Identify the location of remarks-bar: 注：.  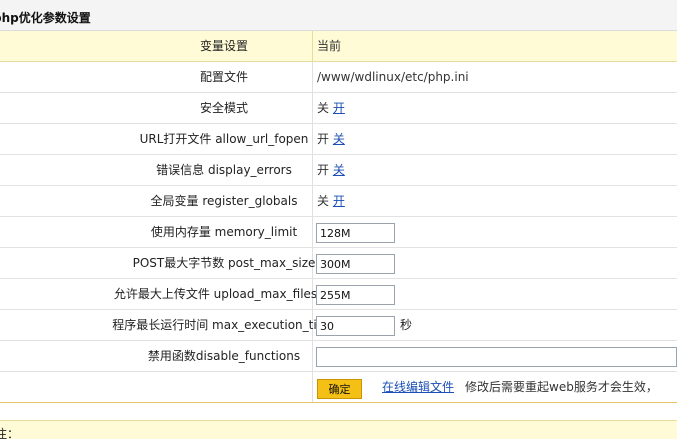
(338, 430).